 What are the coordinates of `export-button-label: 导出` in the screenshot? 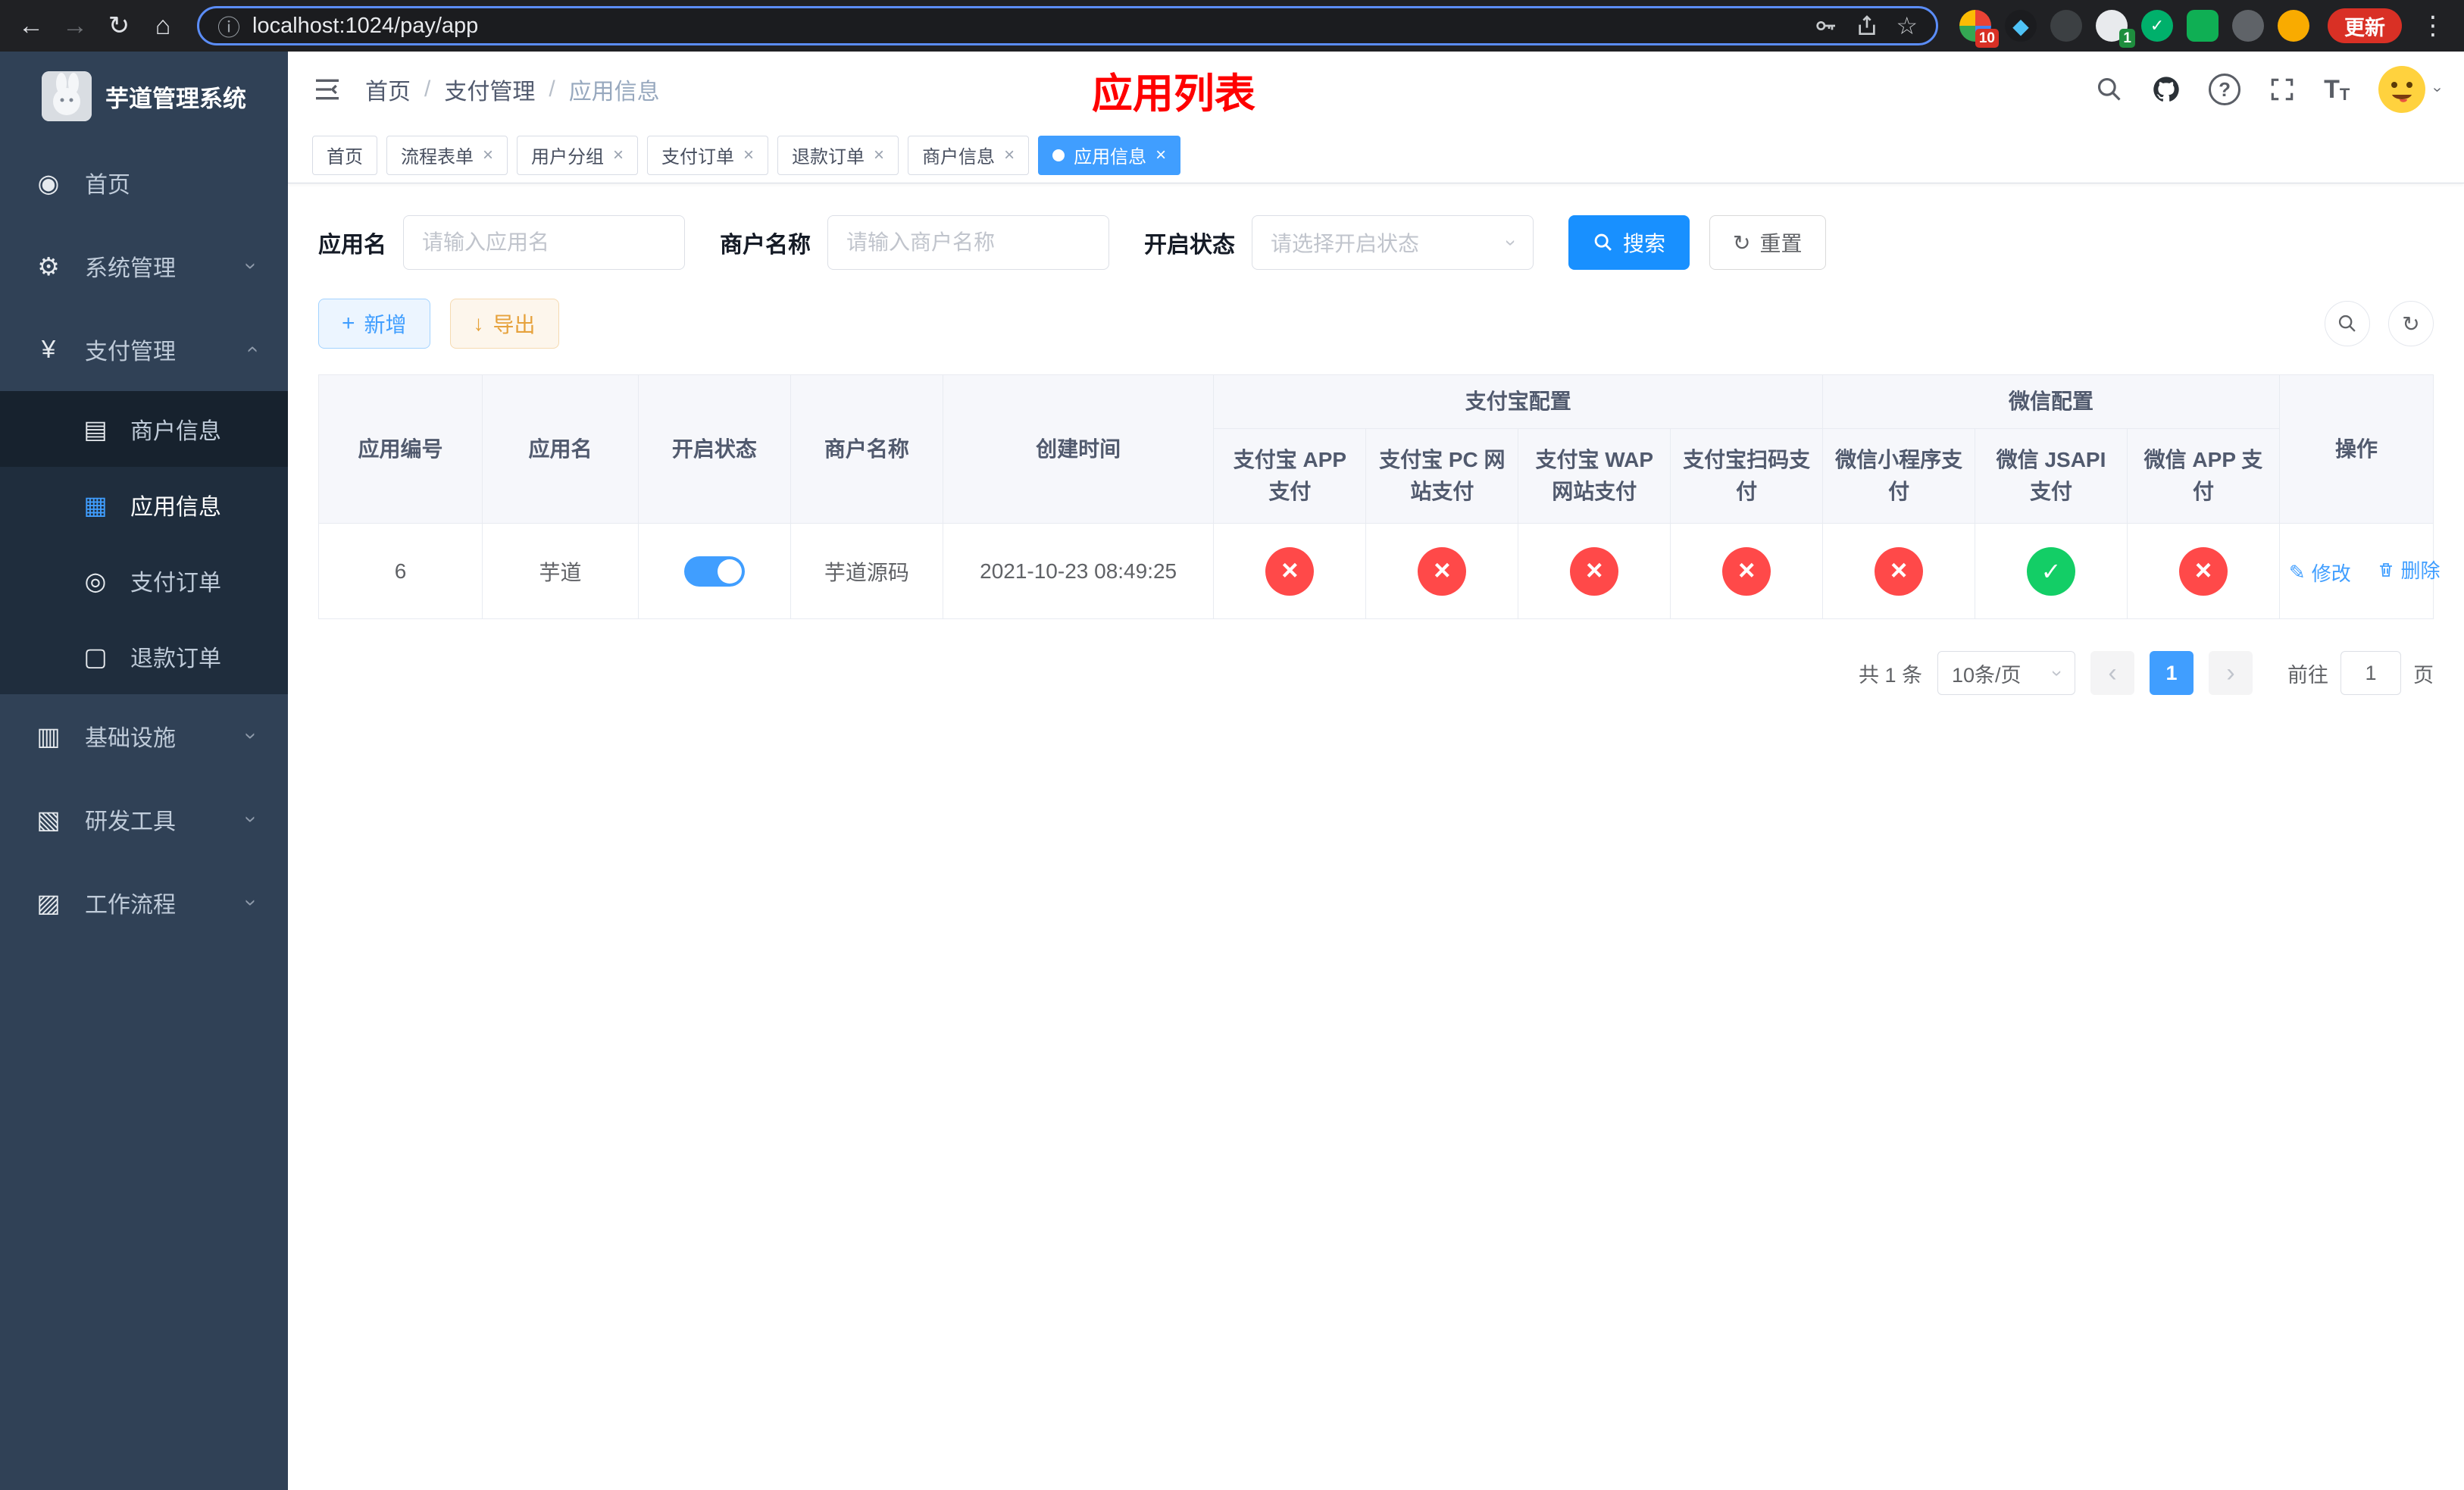 It's located at (514, 325).